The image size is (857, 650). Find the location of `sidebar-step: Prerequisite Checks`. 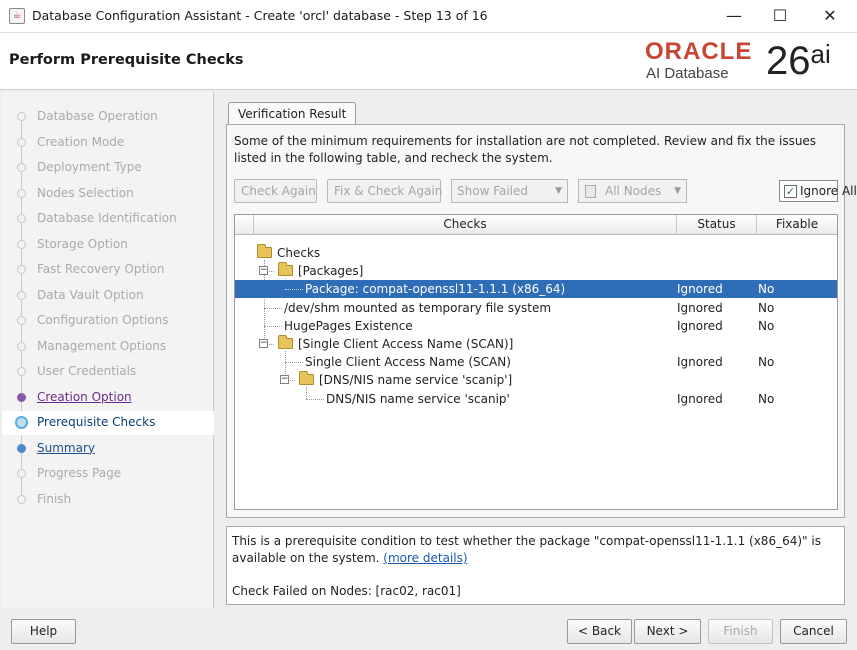

sidebar-step: Prerequisite Checks is located at coordinates (108, 423).